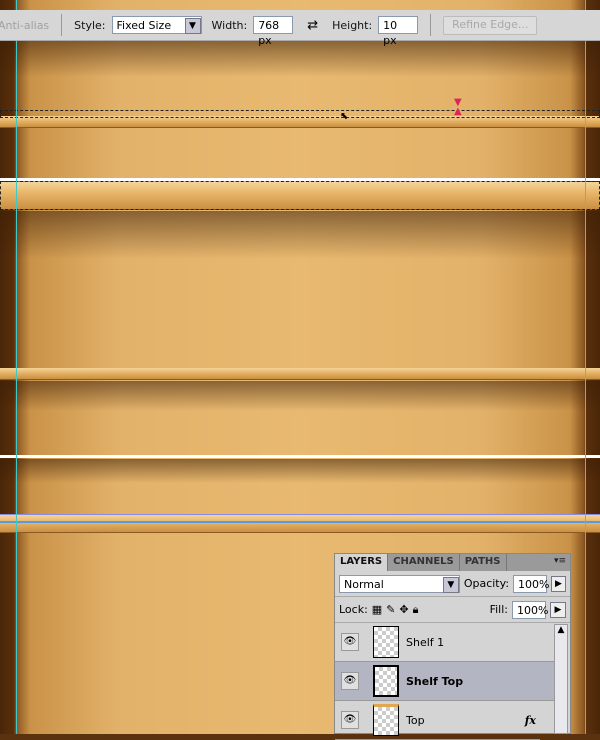  Describe the element at coordinates (458, 107) in the screenshot. I see `guide-marker-icon: ▼ ▲` at that location.